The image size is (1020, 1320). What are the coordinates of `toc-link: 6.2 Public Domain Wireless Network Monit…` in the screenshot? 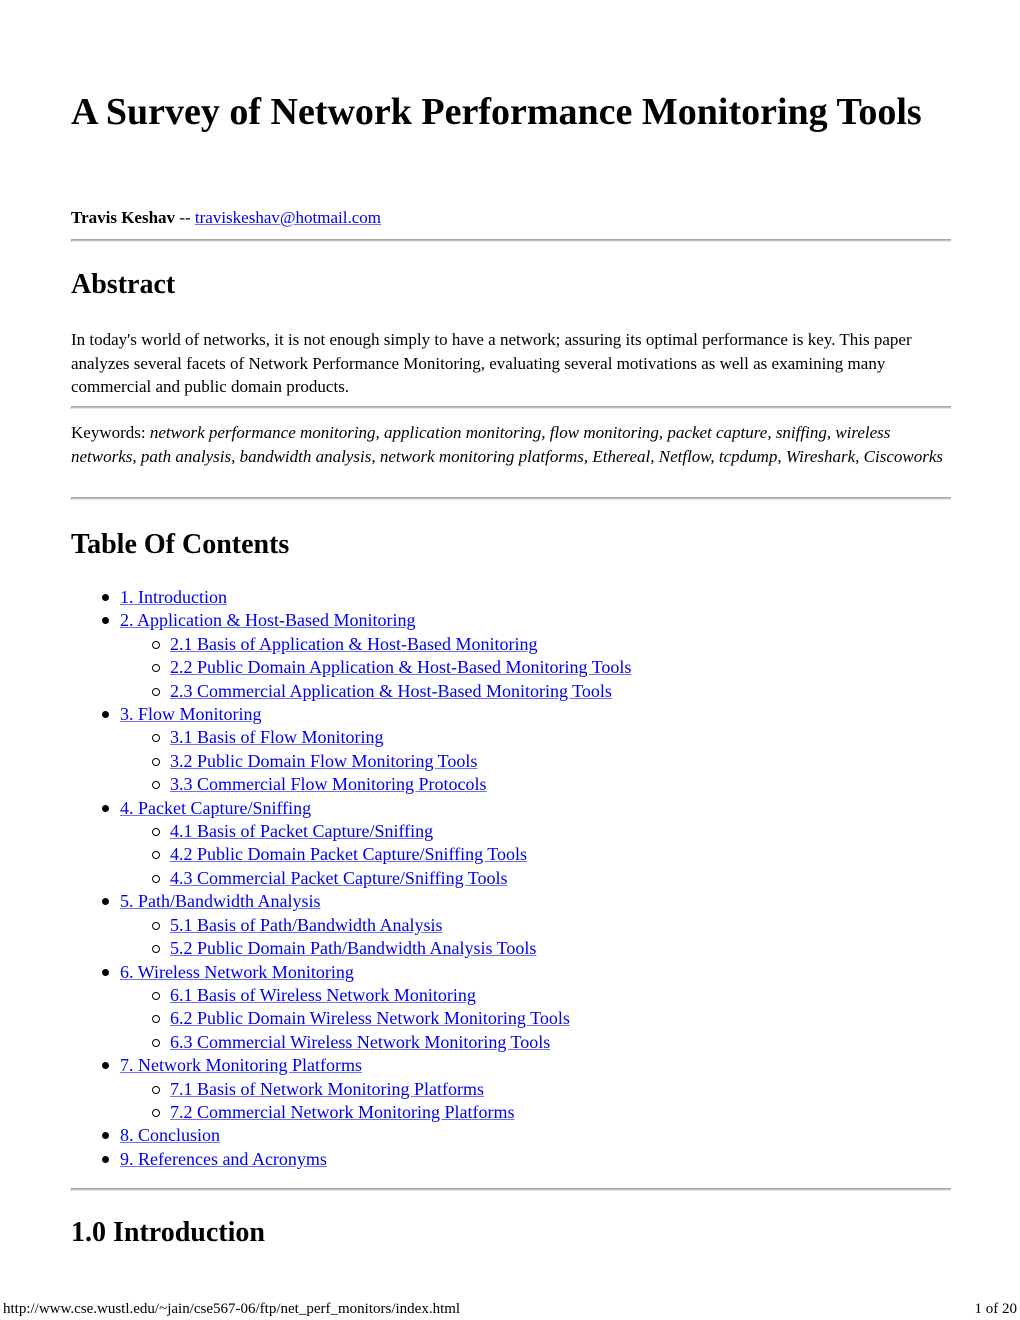 It's located at (370, 1018).